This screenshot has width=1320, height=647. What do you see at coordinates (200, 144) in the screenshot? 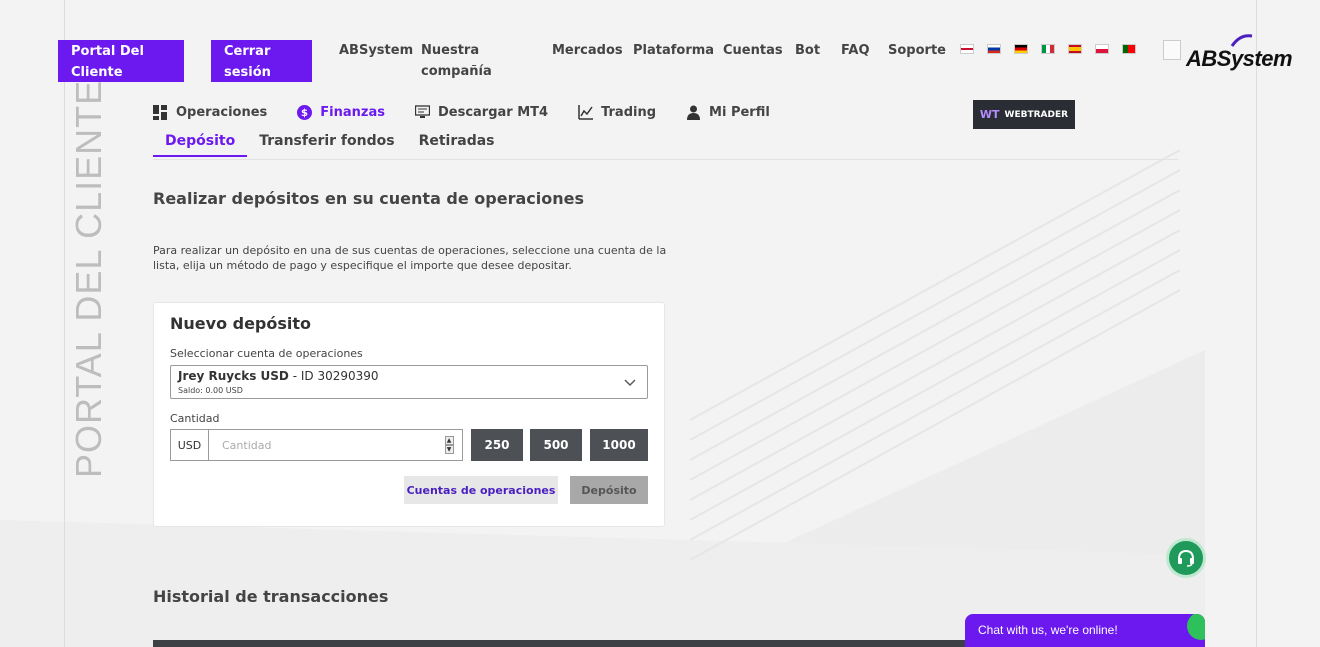
I see `tab-deposito: Depósito` at bounding box center [200, 144].